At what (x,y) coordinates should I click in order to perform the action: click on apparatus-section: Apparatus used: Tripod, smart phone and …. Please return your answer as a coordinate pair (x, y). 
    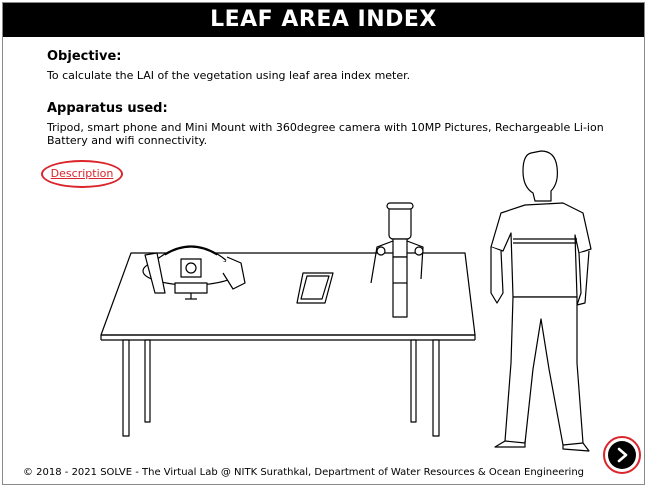
    Looking at the image, I should click on (335, 124).